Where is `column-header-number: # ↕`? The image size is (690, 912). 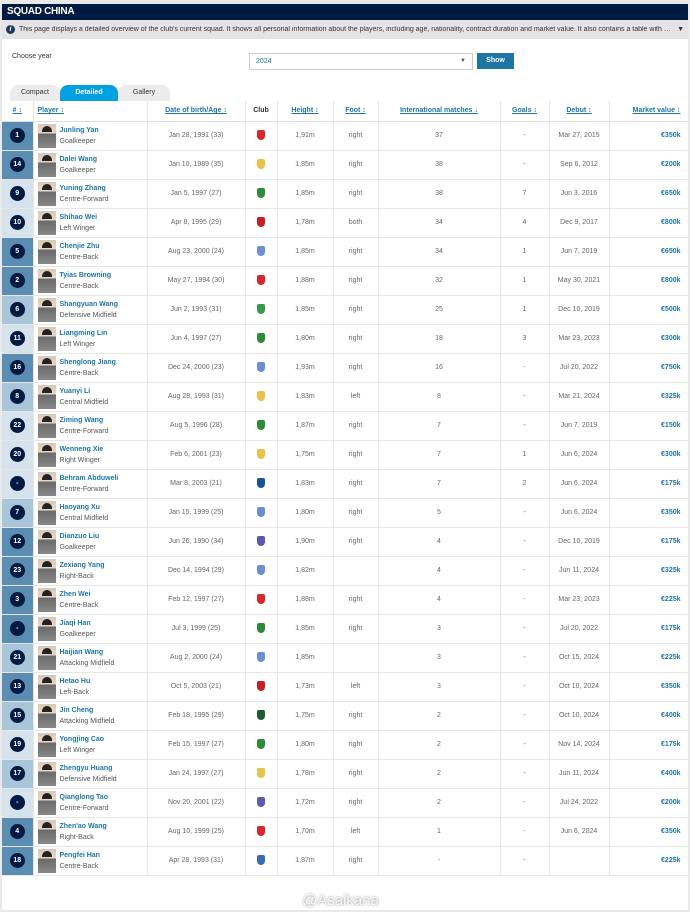 column-header-number: # ↕ is located at coordinates (18, 111).